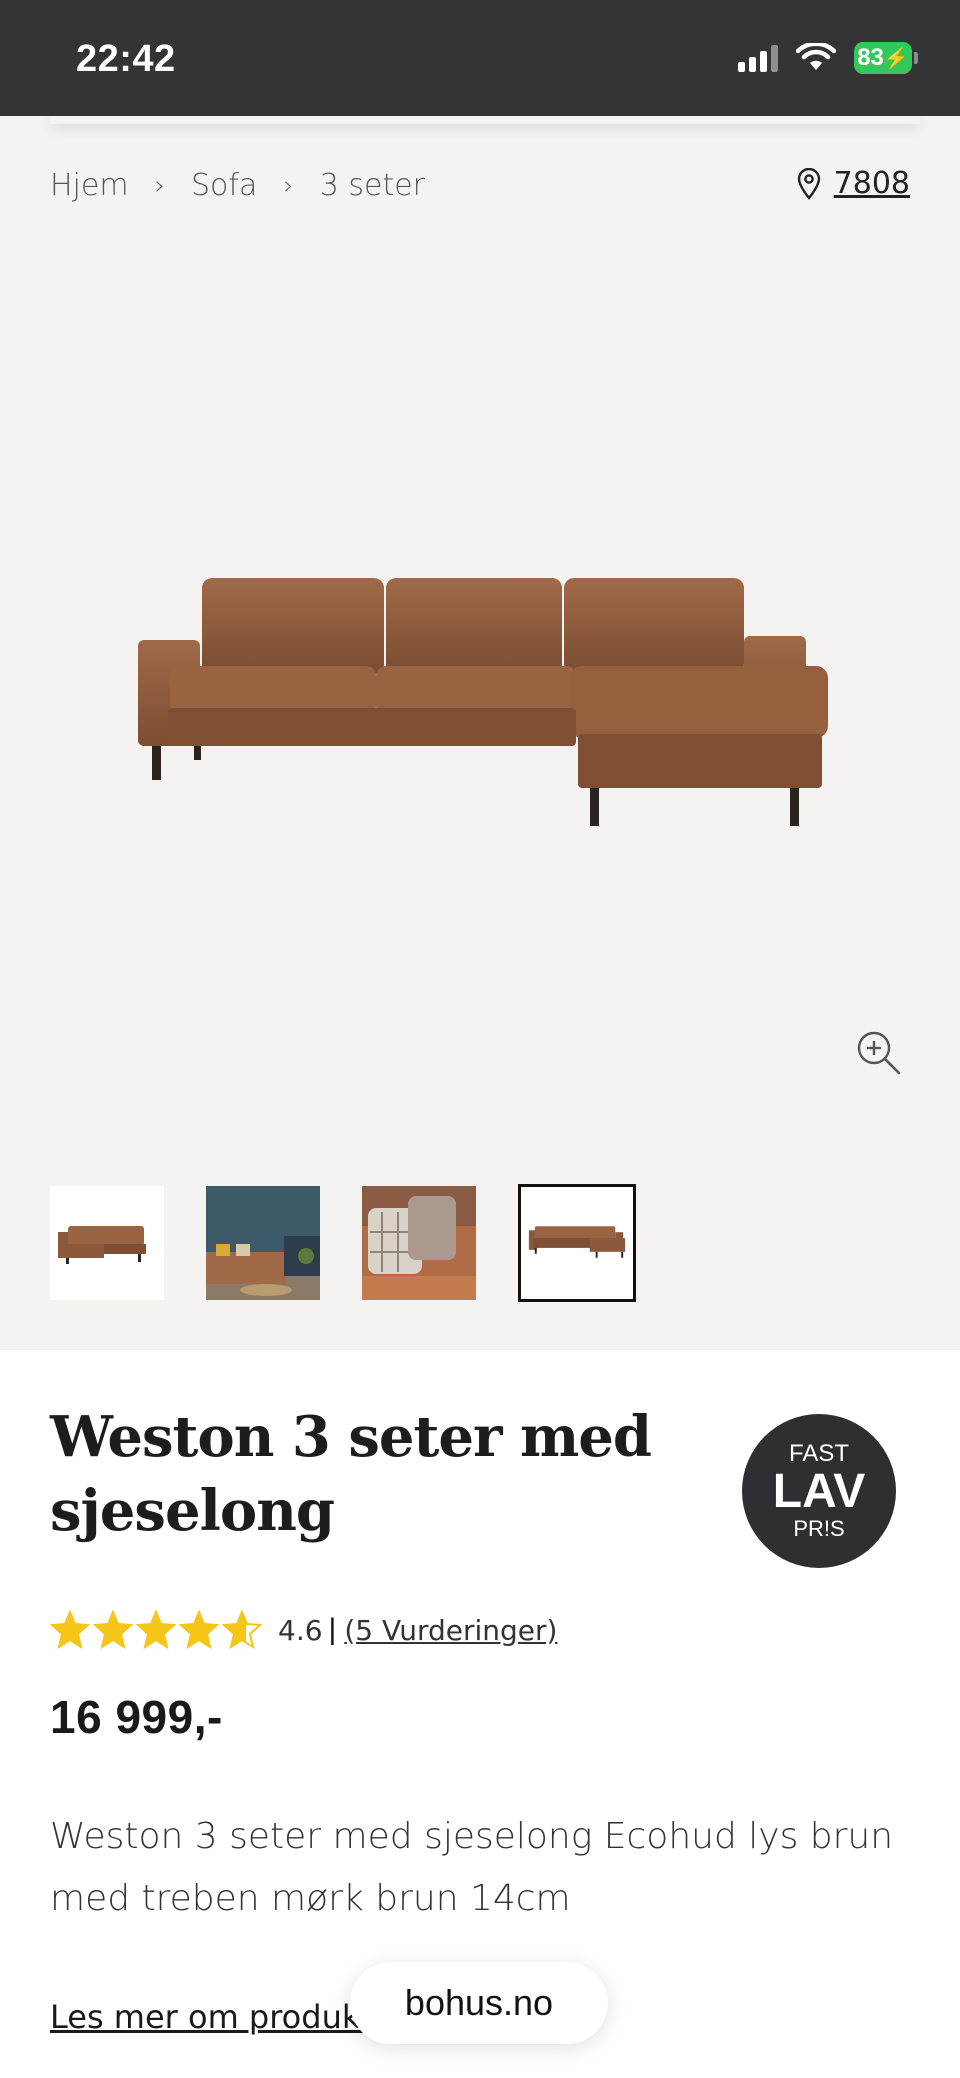 The height and width of the screenshot is (2078, 960). I want to click on status-icons: 83 ⚡, so click(828, 58).